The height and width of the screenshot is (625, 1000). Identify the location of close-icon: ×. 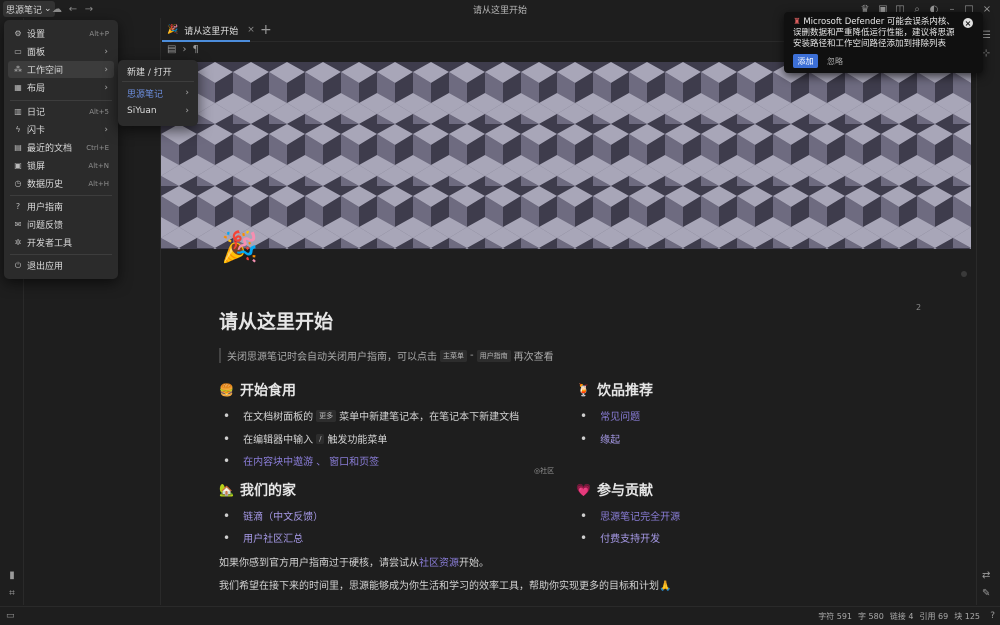
(968, 23).